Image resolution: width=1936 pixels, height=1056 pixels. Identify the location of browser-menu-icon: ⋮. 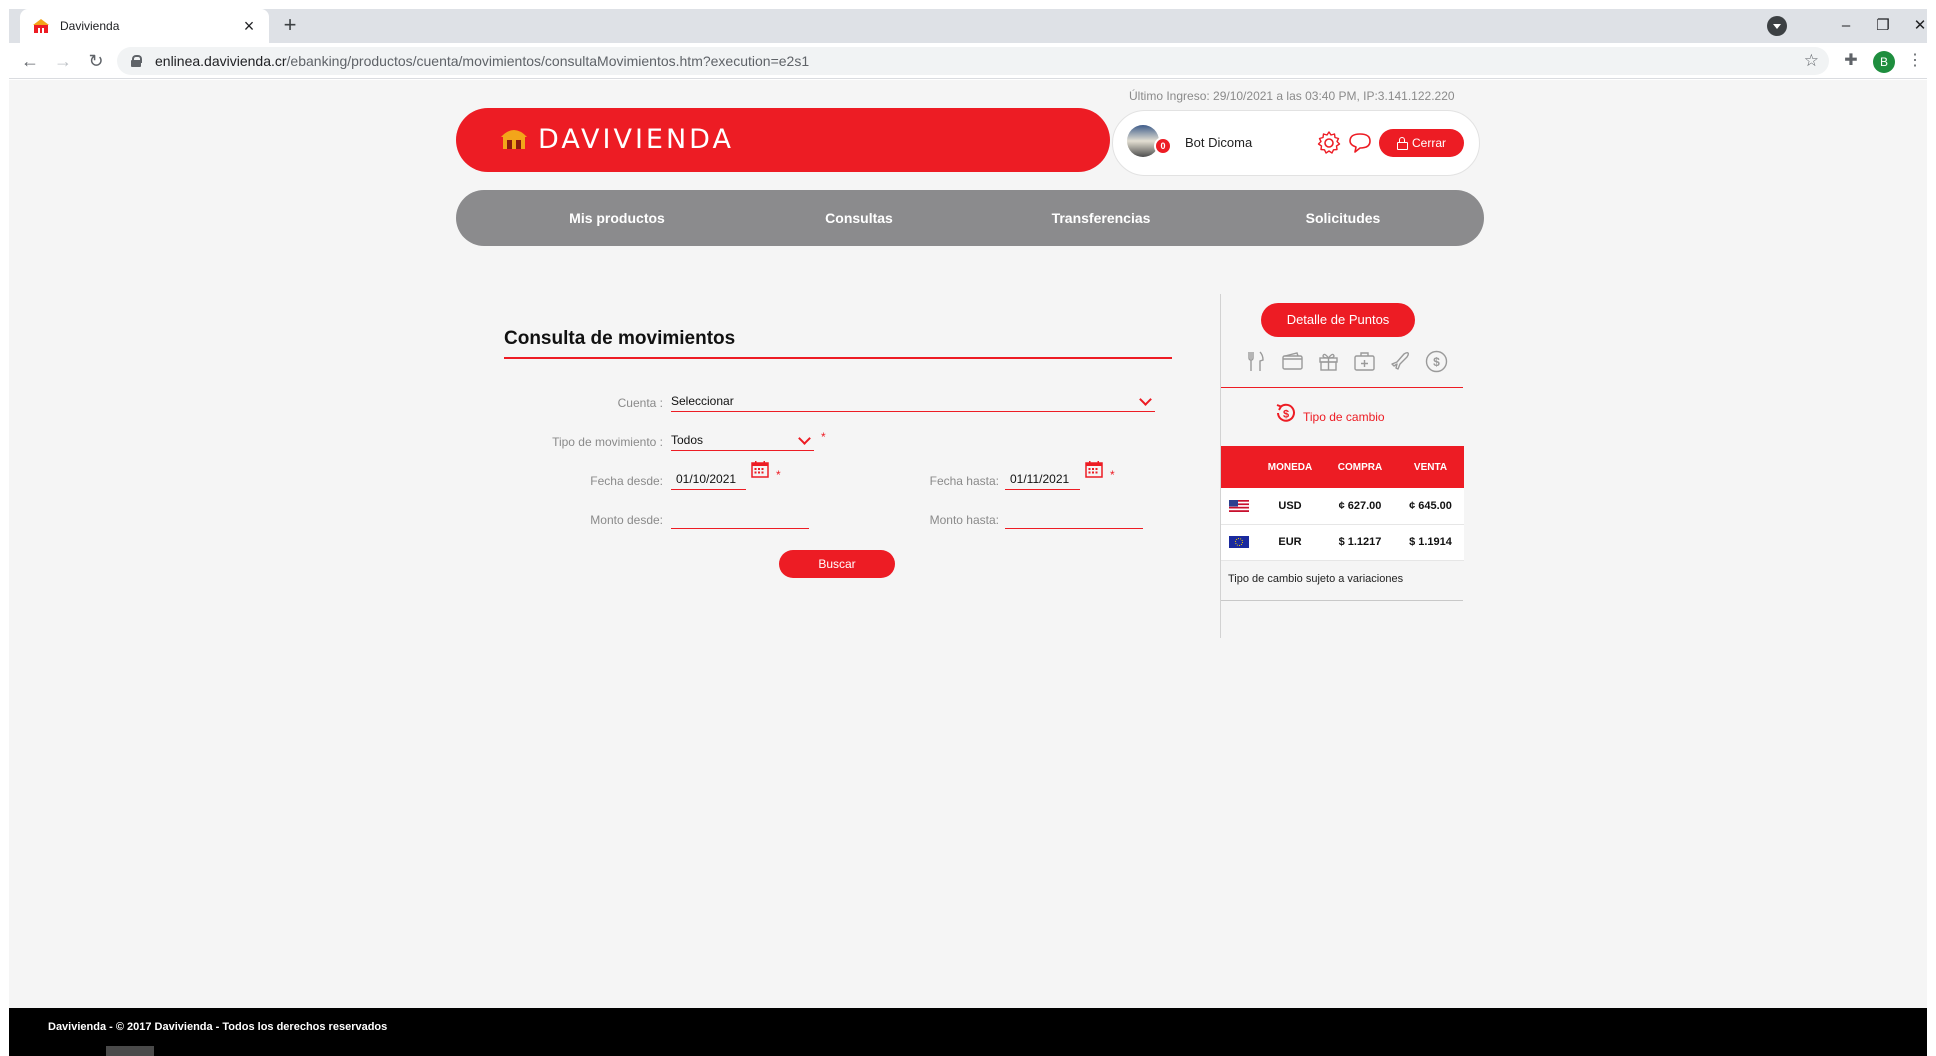
(1915, 61).